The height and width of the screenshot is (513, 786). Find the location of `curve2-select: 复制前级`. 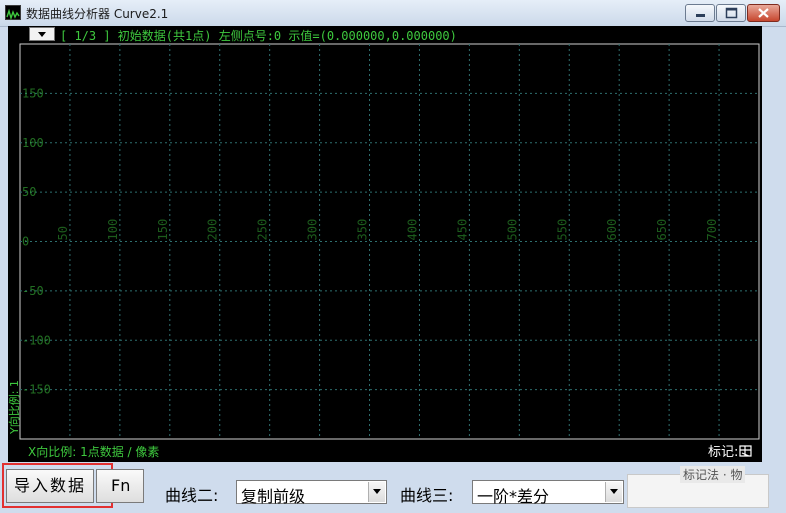

curve2-select: 复制前级 is located at coordinates (311, 493).